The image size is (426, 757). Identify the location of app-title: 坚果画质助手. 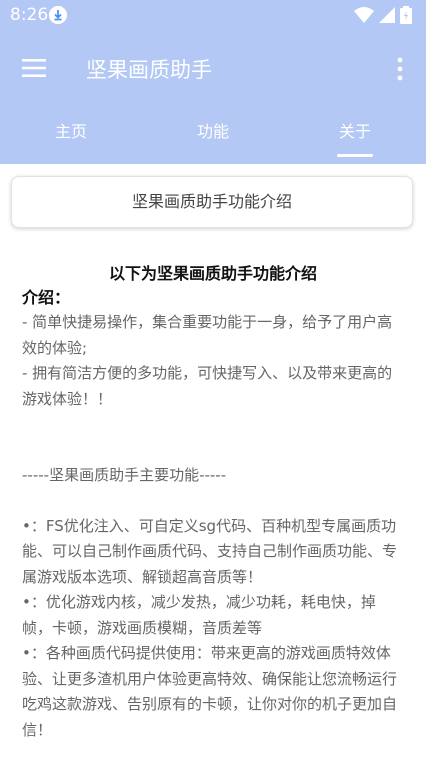
(149, 70).